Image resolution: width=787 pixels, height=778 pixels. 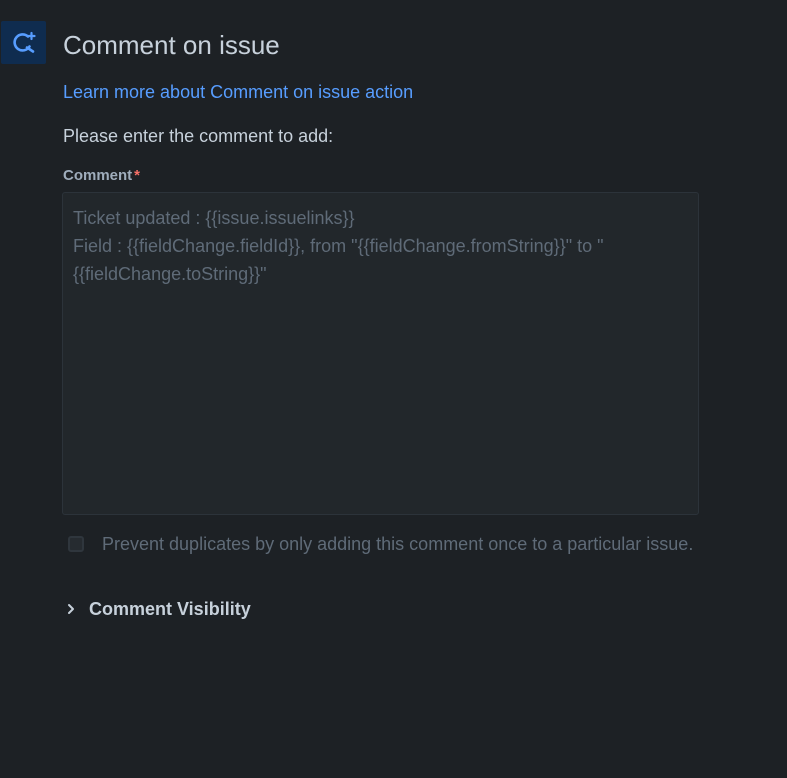 What do you see at coordinates (238, 92) in the screenshot?
I see `learn-more-link: Learn more about Comment on issue action` at bounding box center [238, 92].